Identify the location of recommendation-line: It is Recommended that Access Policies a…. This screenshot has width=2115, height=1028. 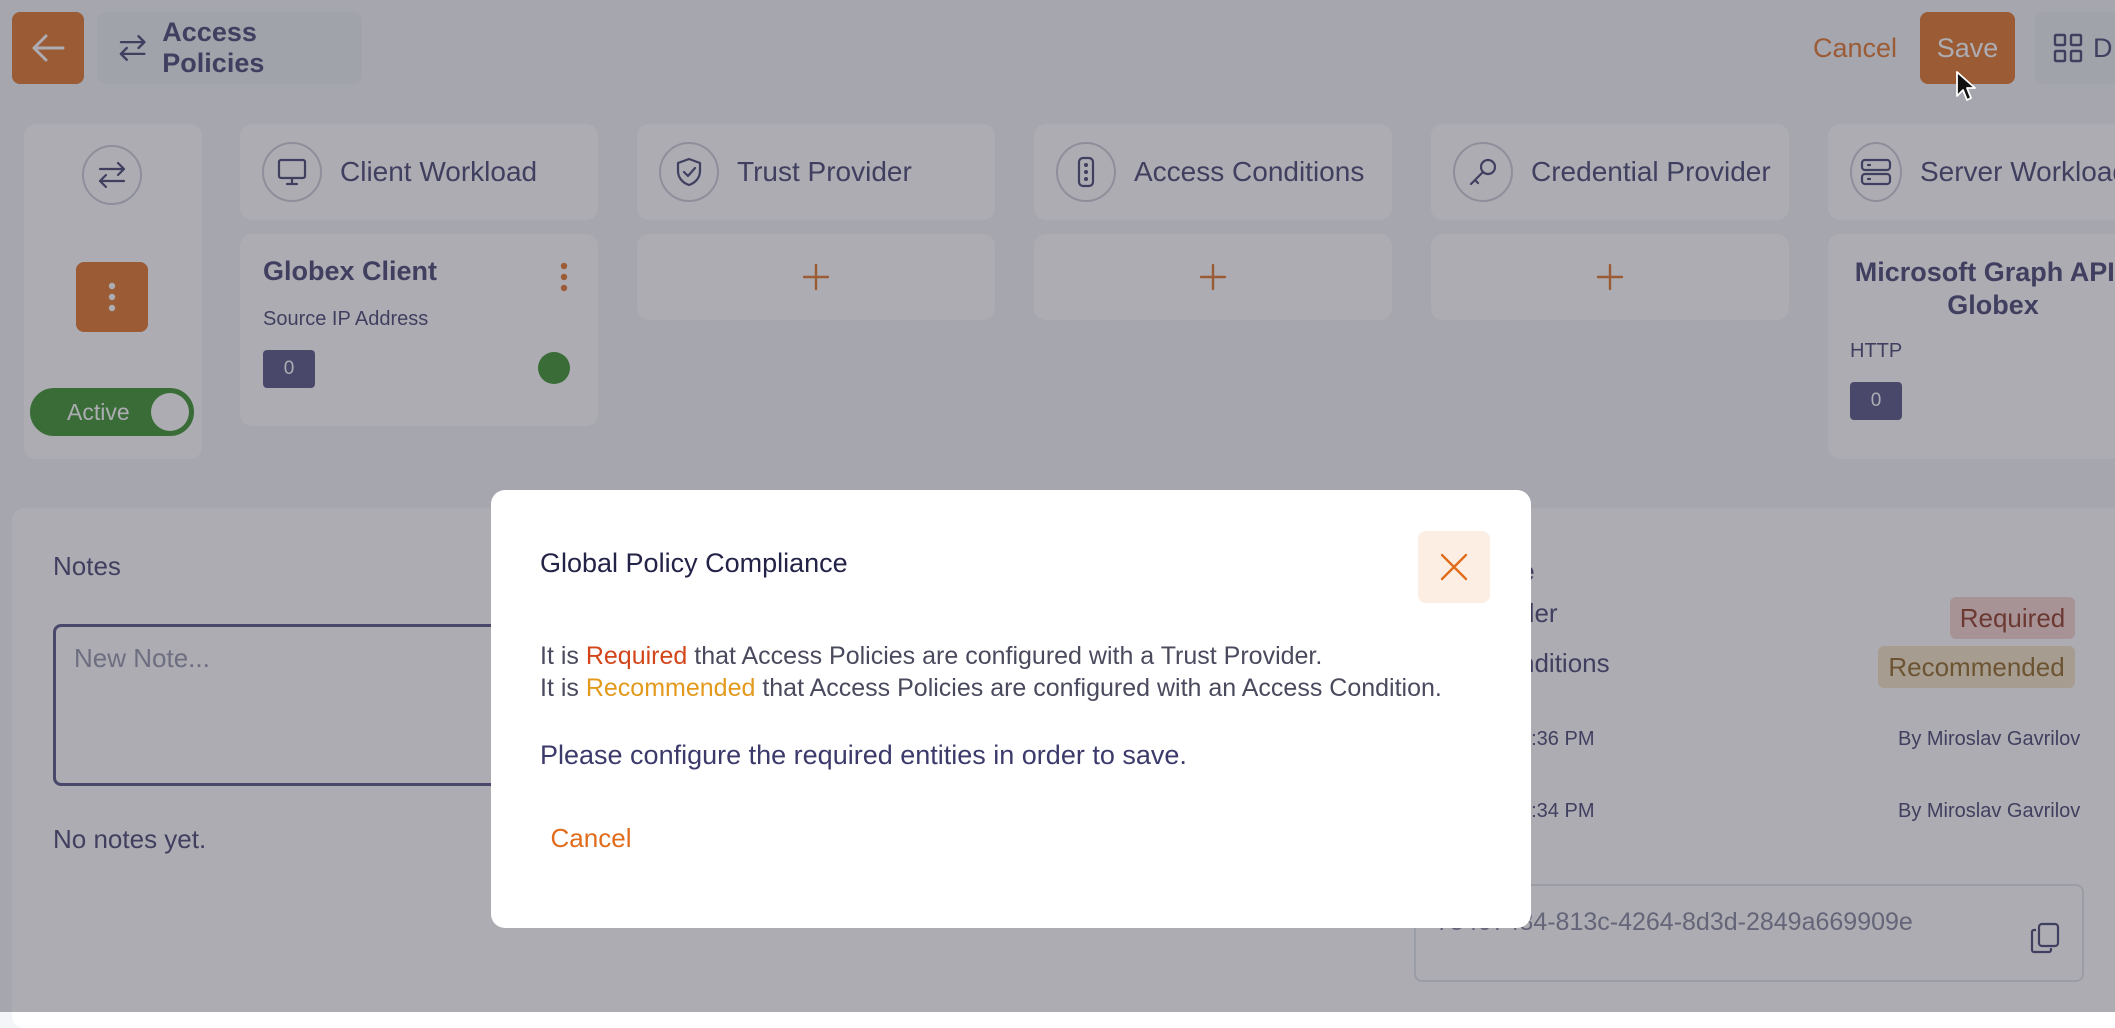
(991, 688).